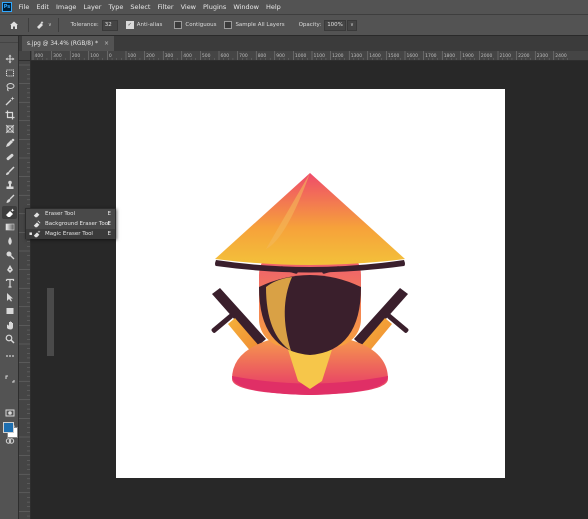  I want to click on sword-right, so click(381, 320).